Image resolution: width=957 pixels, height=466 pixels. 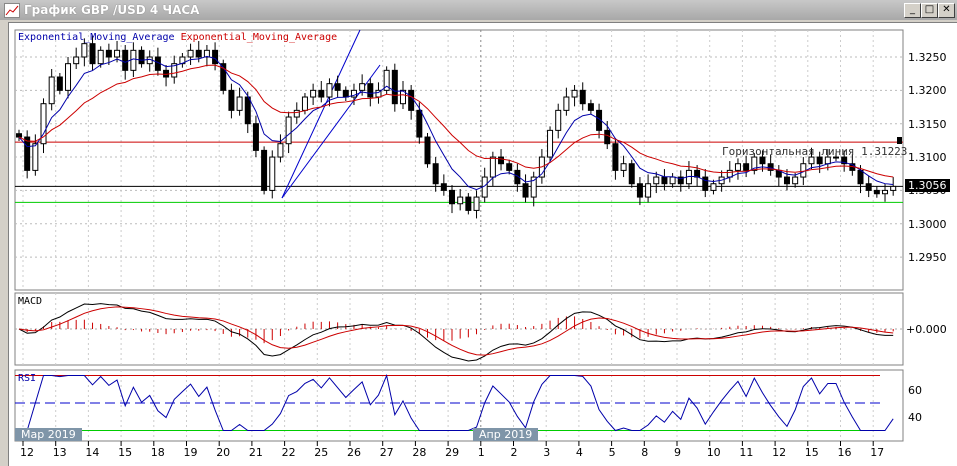 I want to click on date-label: 25, so click(x=321, y=452).